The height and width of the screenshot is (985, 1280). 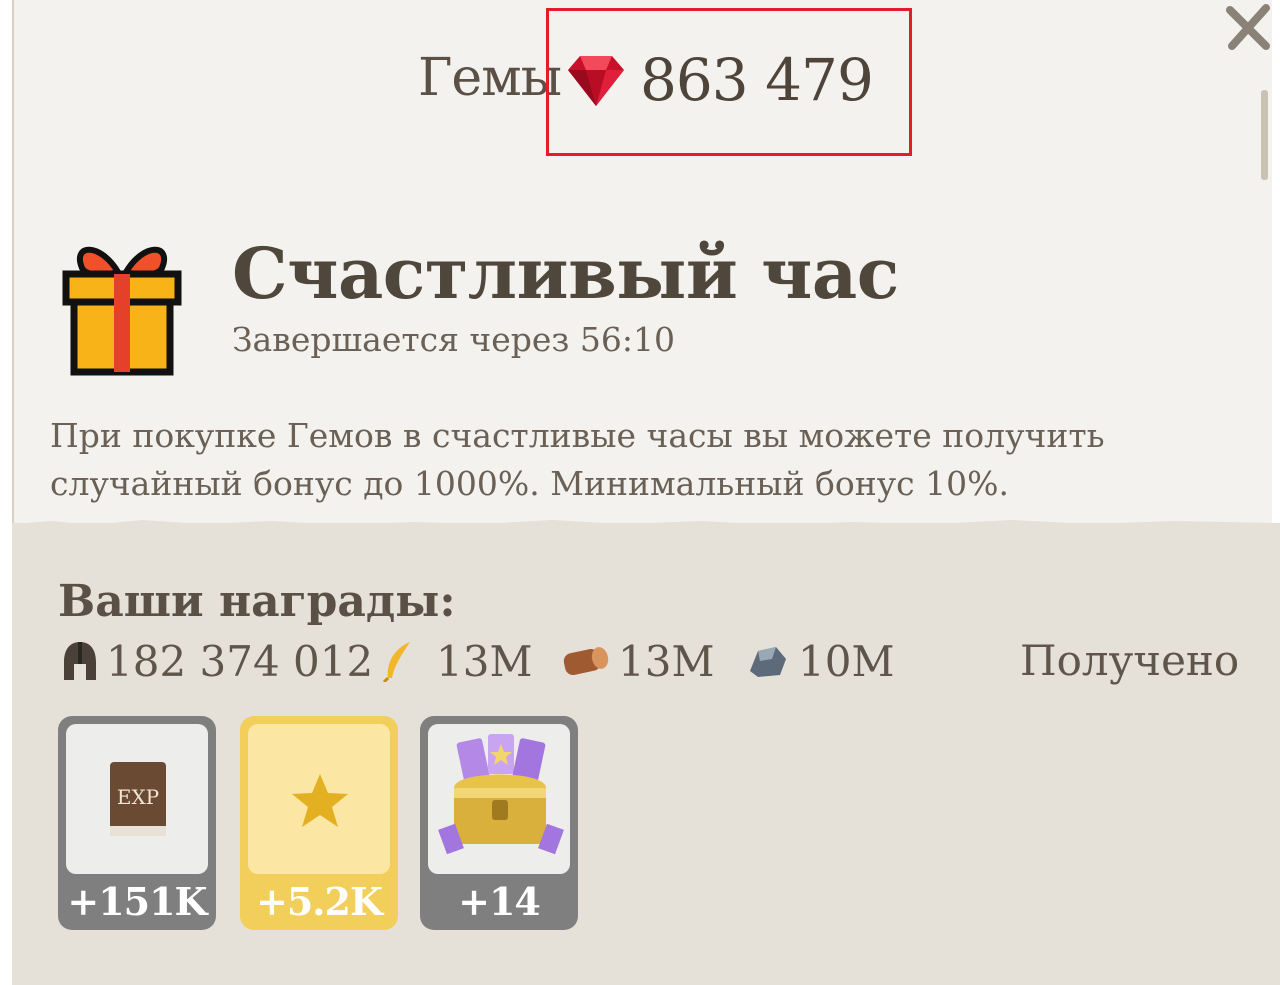 I want to click on resource-stone-value: 10M, so click(x=846, y=661).